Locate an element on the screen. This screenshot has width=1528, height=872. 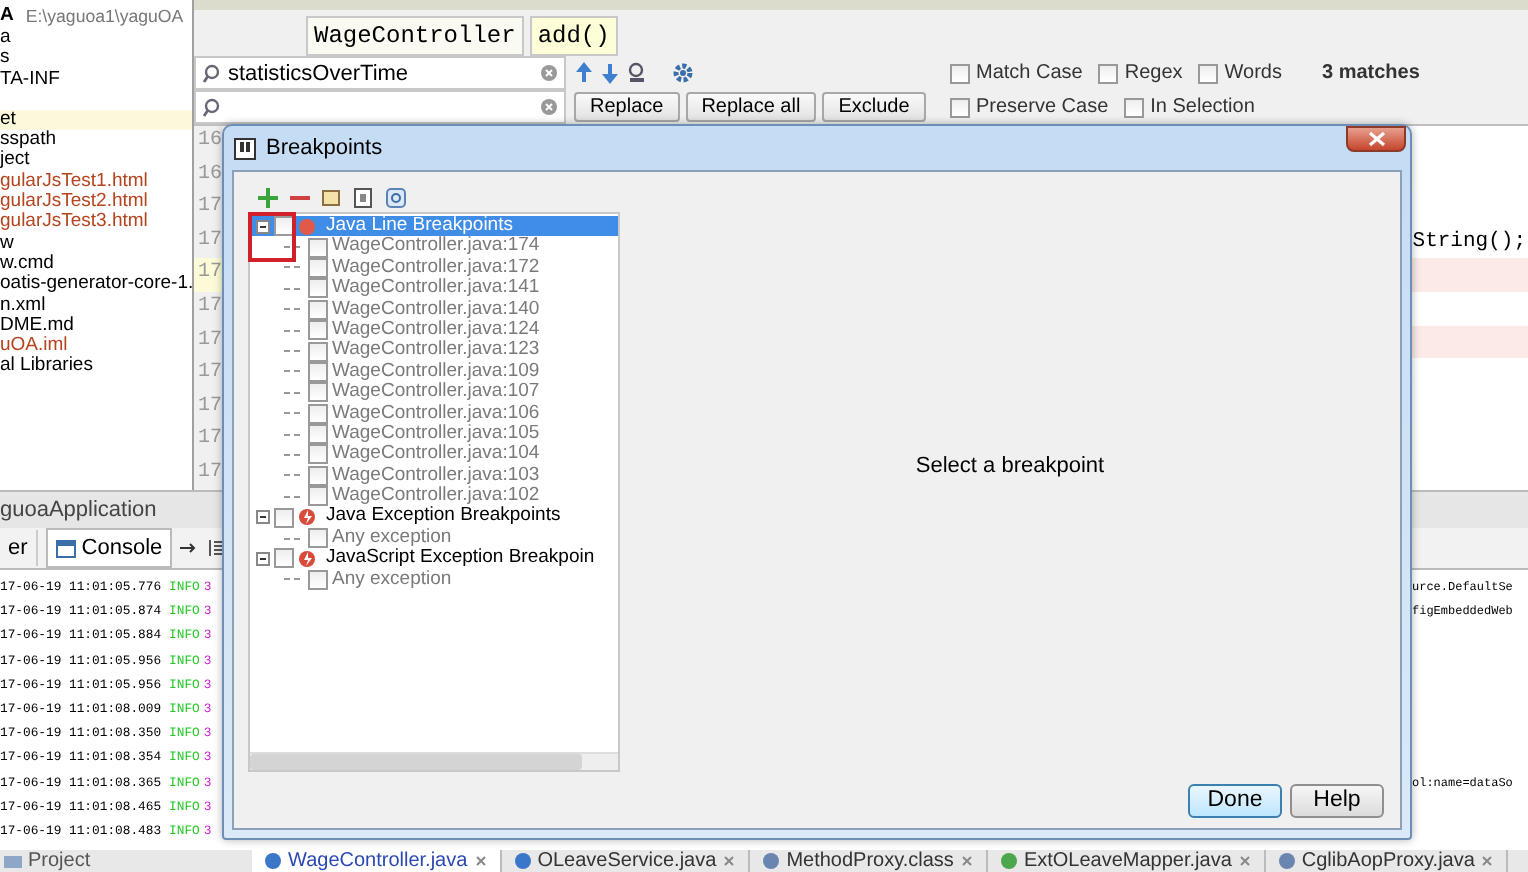
project-tool-label: Project is located at coordinates (59, 861).